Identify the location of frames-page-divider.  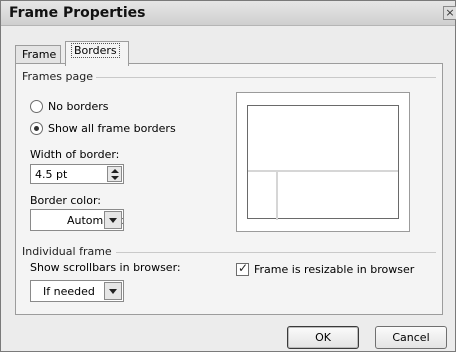
(266, 77).